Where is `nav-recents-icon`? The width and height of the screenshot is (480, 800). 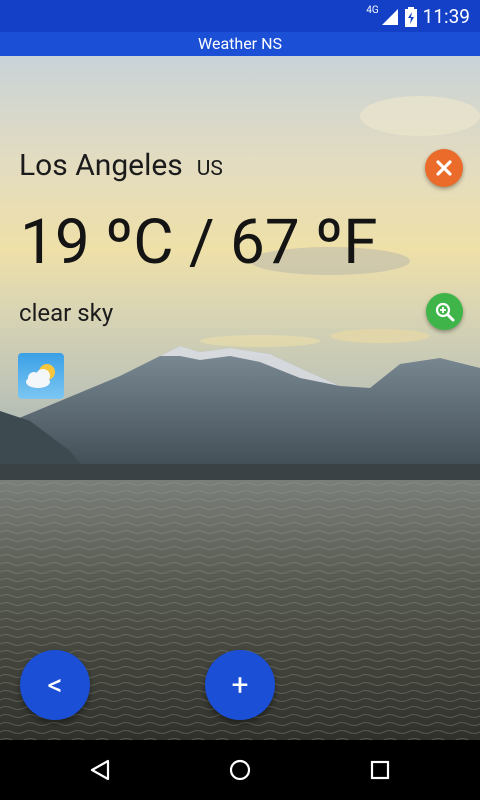
nav-recents-icon is located at coordinates (380, 770).